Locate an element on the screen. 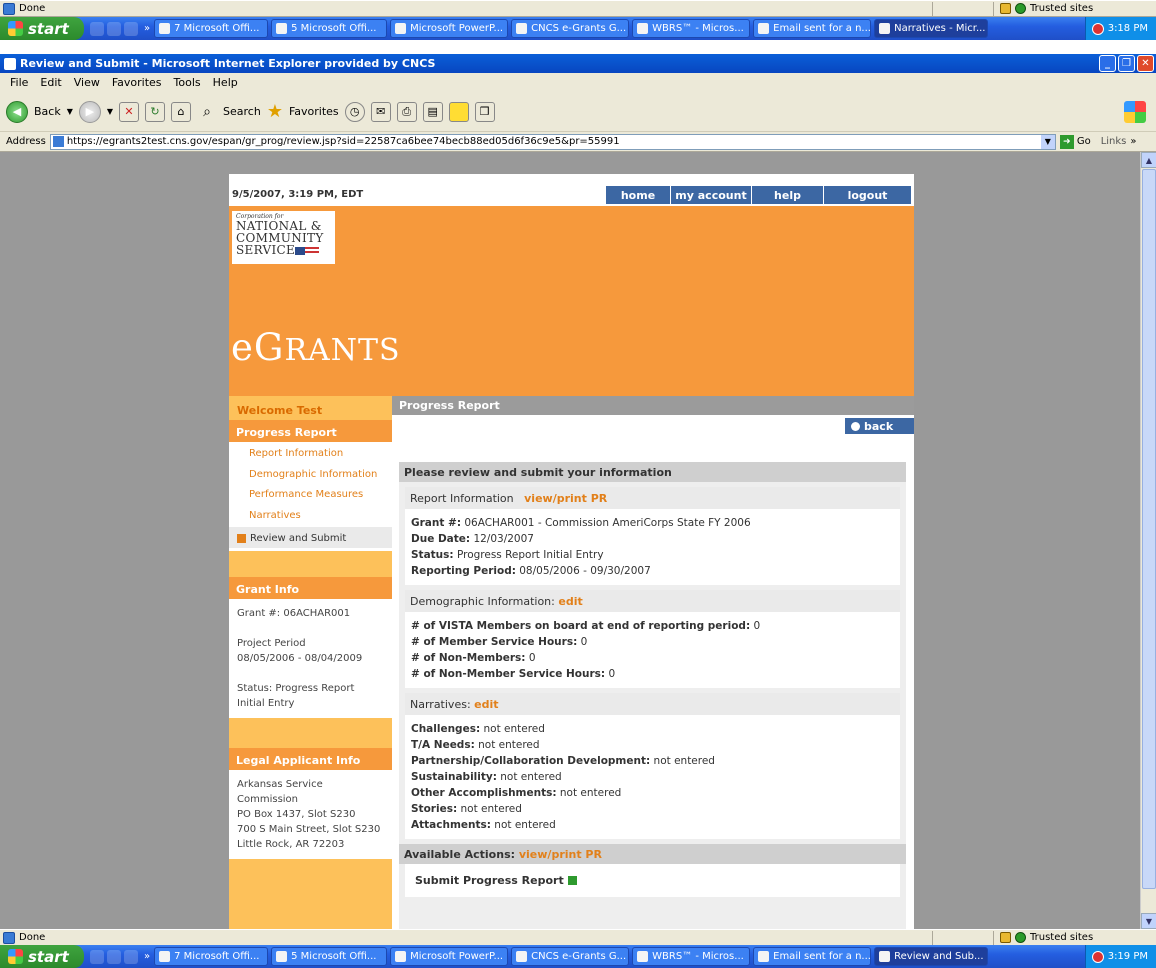 This screenshot has width=1156, height=968. mail-icon: ✉ is located at coordinates (380, 111).